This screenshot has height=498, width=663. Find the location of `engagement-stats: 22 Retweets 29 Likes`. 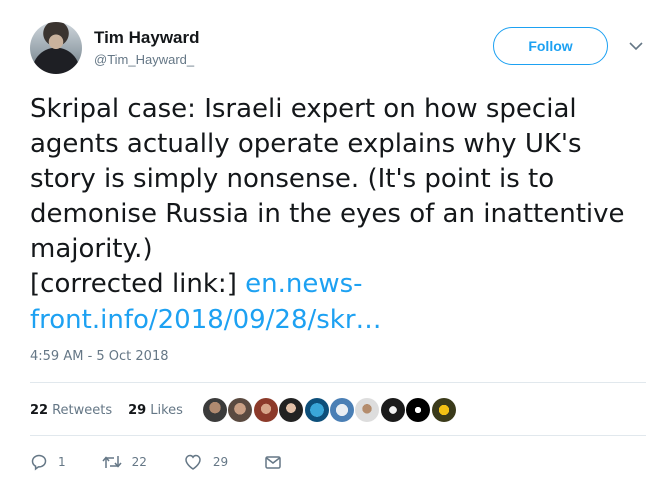

engagement-stats: 22 Retweets 29 Likes is located at coordinates (106, 410).